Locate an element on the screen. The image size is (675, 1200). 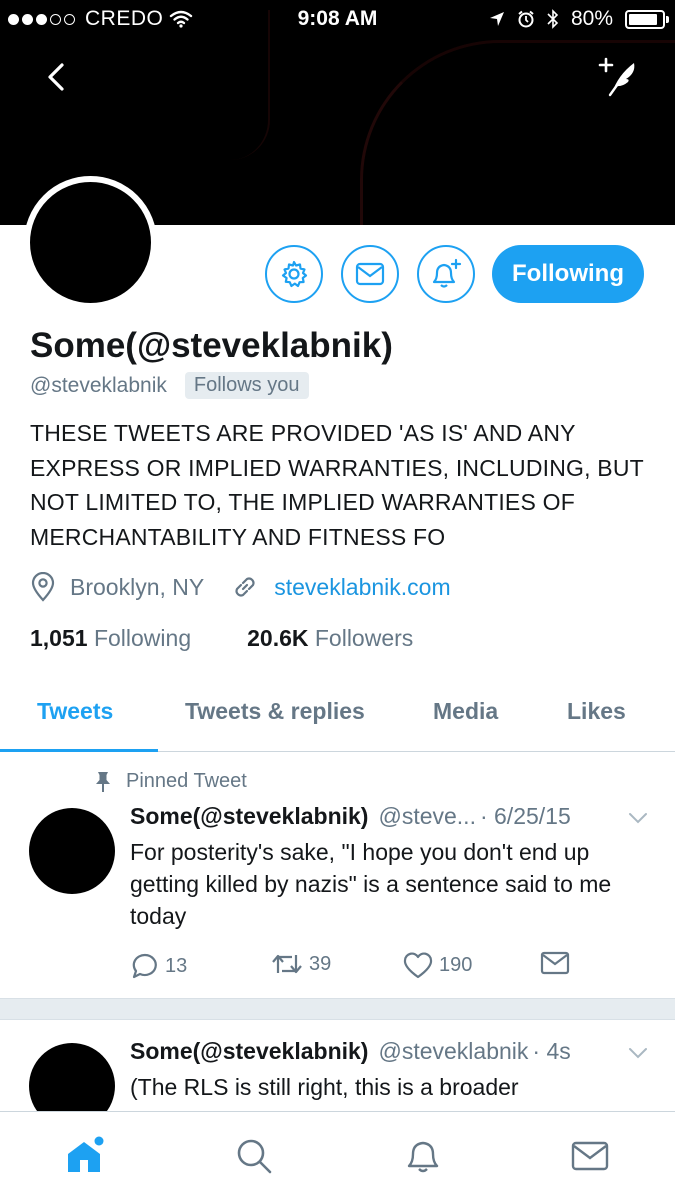
active-tab-indicator is located at coordinates (79, 750).